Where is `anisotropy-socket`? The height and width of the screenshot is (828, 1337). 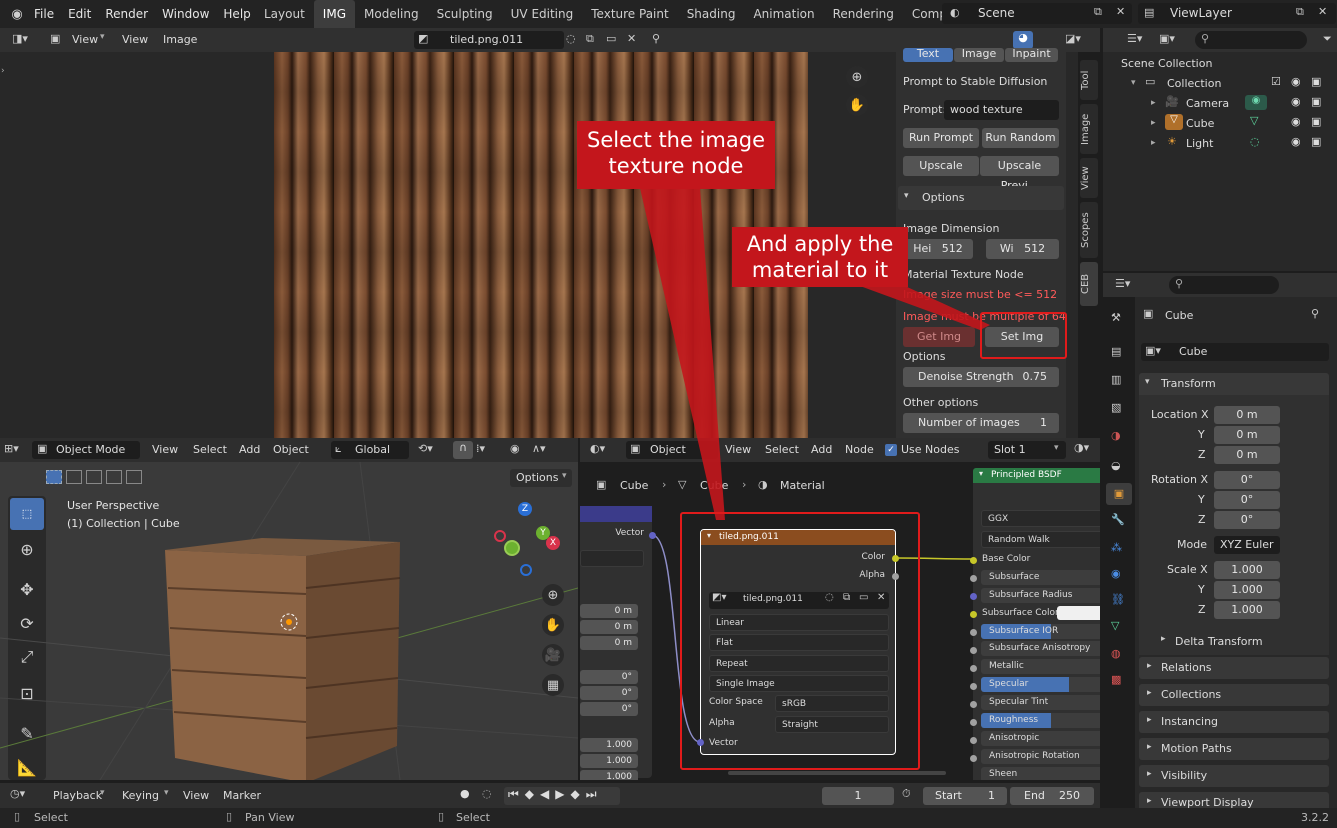 anisotropy-socket is located at coordinates (973, 650).